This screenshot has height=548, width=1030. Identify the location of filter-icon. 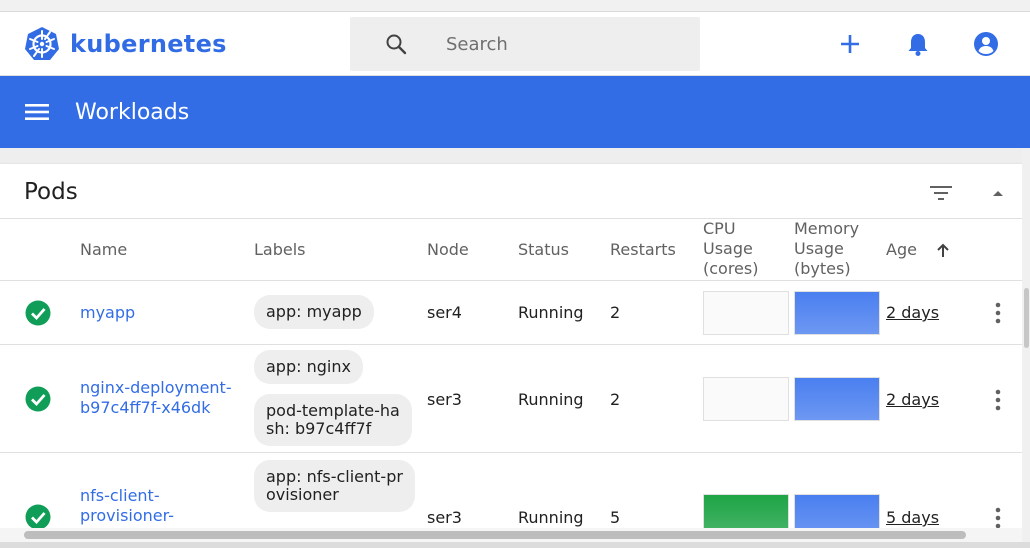
(941, 193).